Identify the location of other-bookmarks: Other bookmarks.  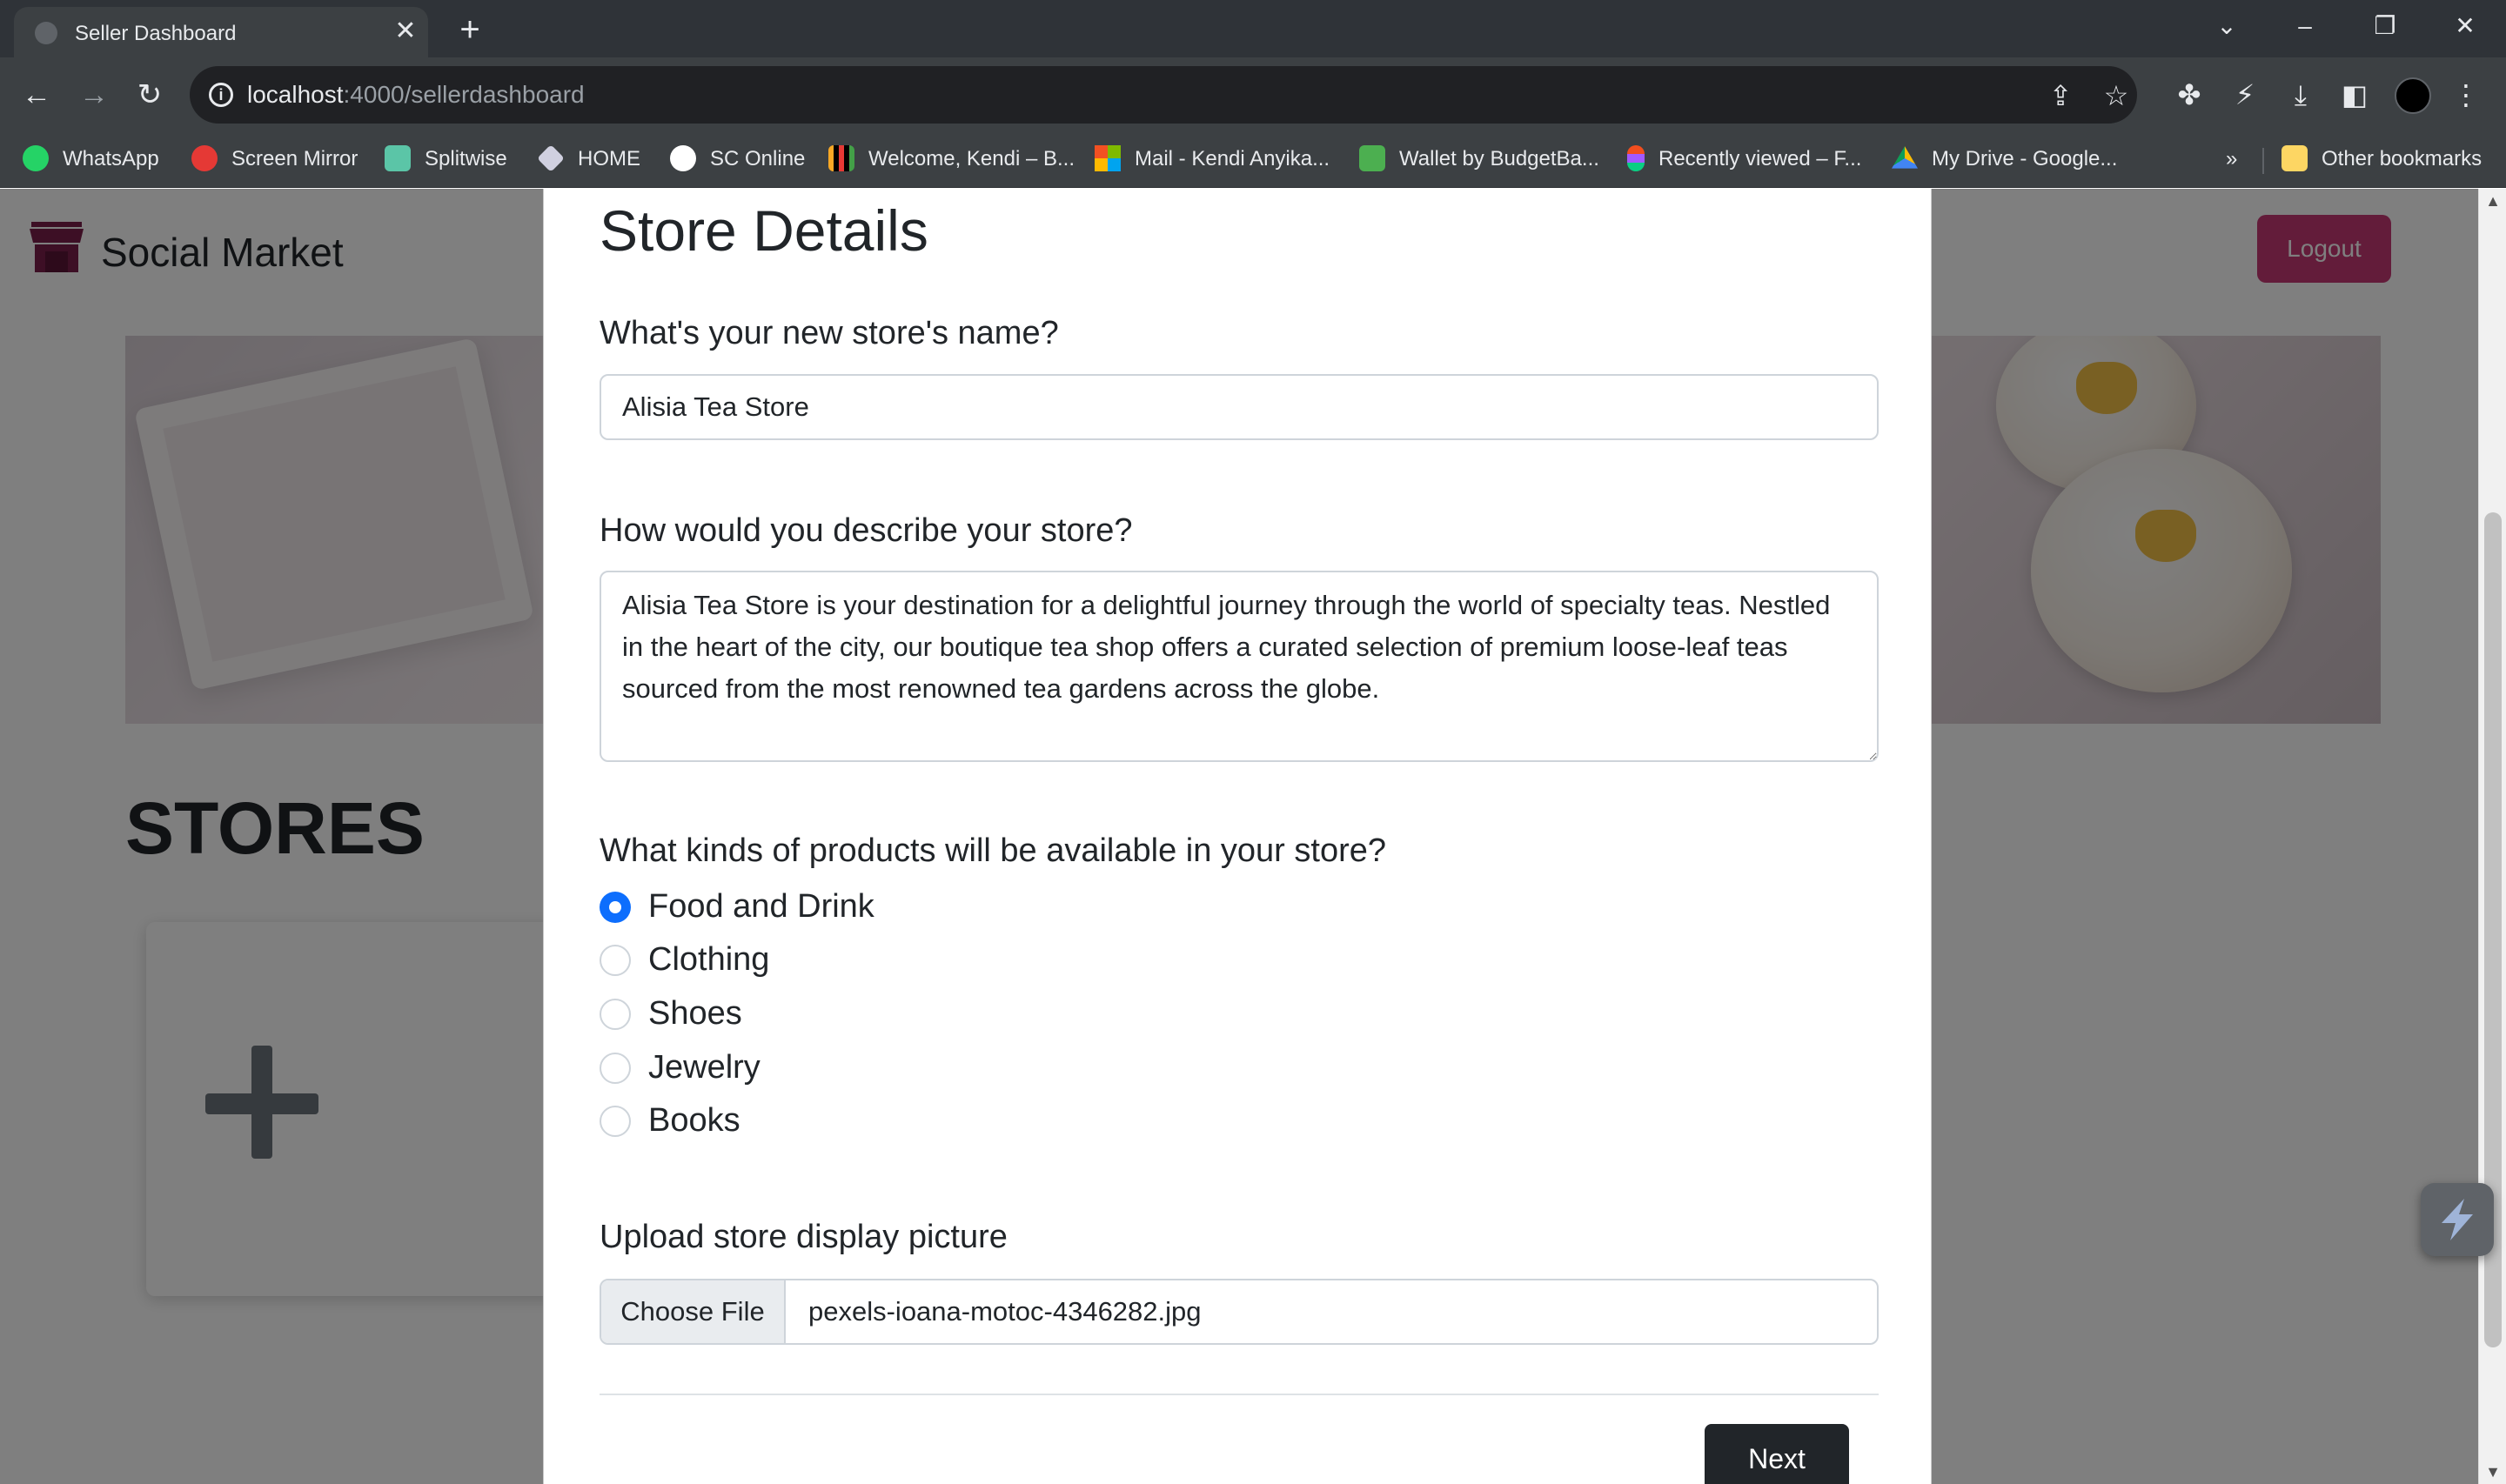
(2382, 159).